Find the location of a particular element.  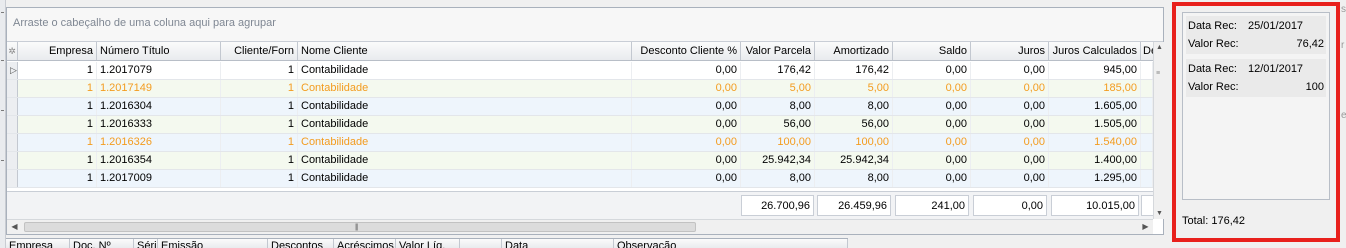

cell-amortizado: 100,00 is located at coordinates (854, 142).